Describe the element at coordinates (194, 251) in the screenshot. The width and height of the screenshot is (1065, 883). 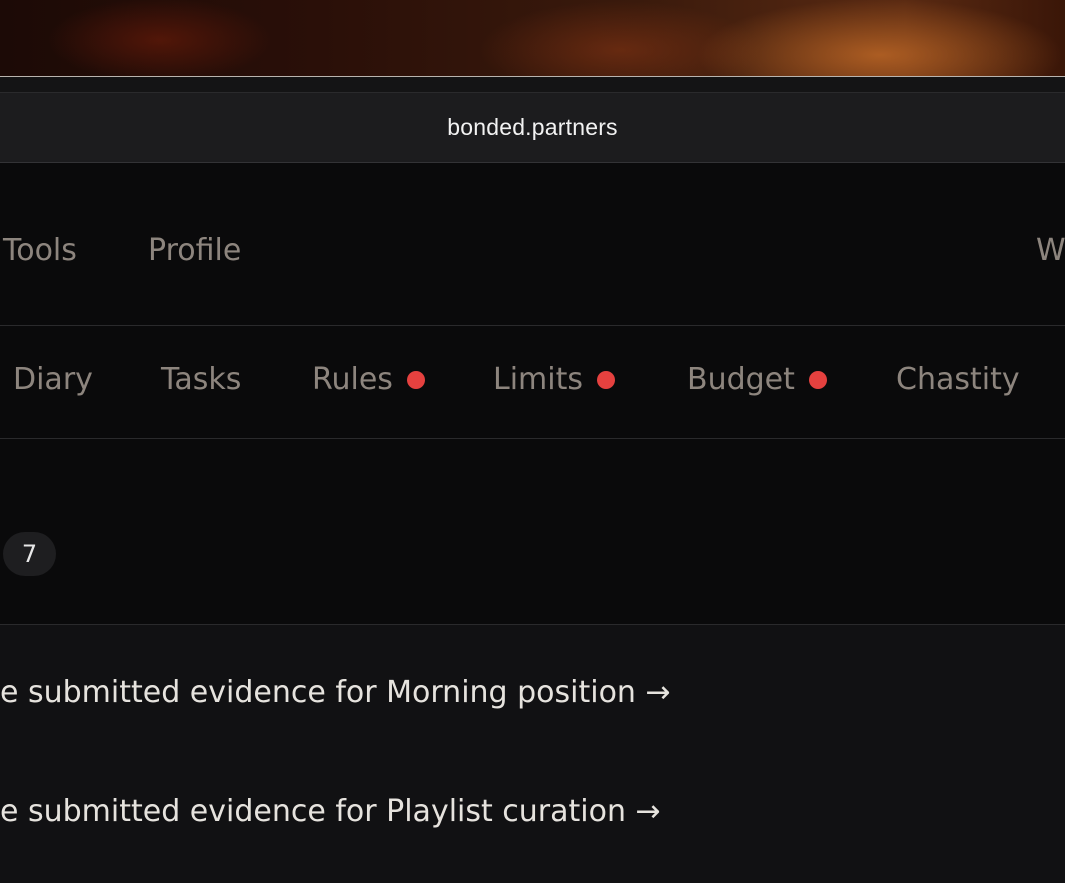
I see `nav-item-profile: Profile` at that location.